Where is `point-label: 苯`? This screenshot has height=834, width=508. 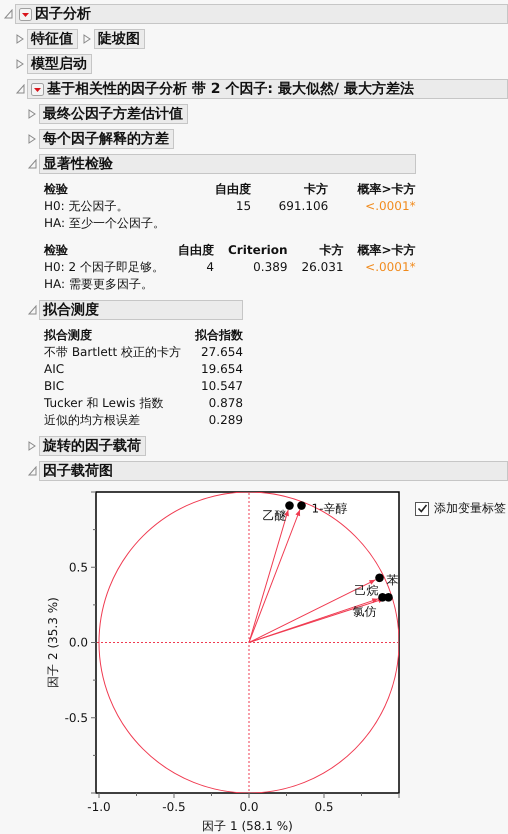 point-label: 苯 is located at coordinates (392, 579).